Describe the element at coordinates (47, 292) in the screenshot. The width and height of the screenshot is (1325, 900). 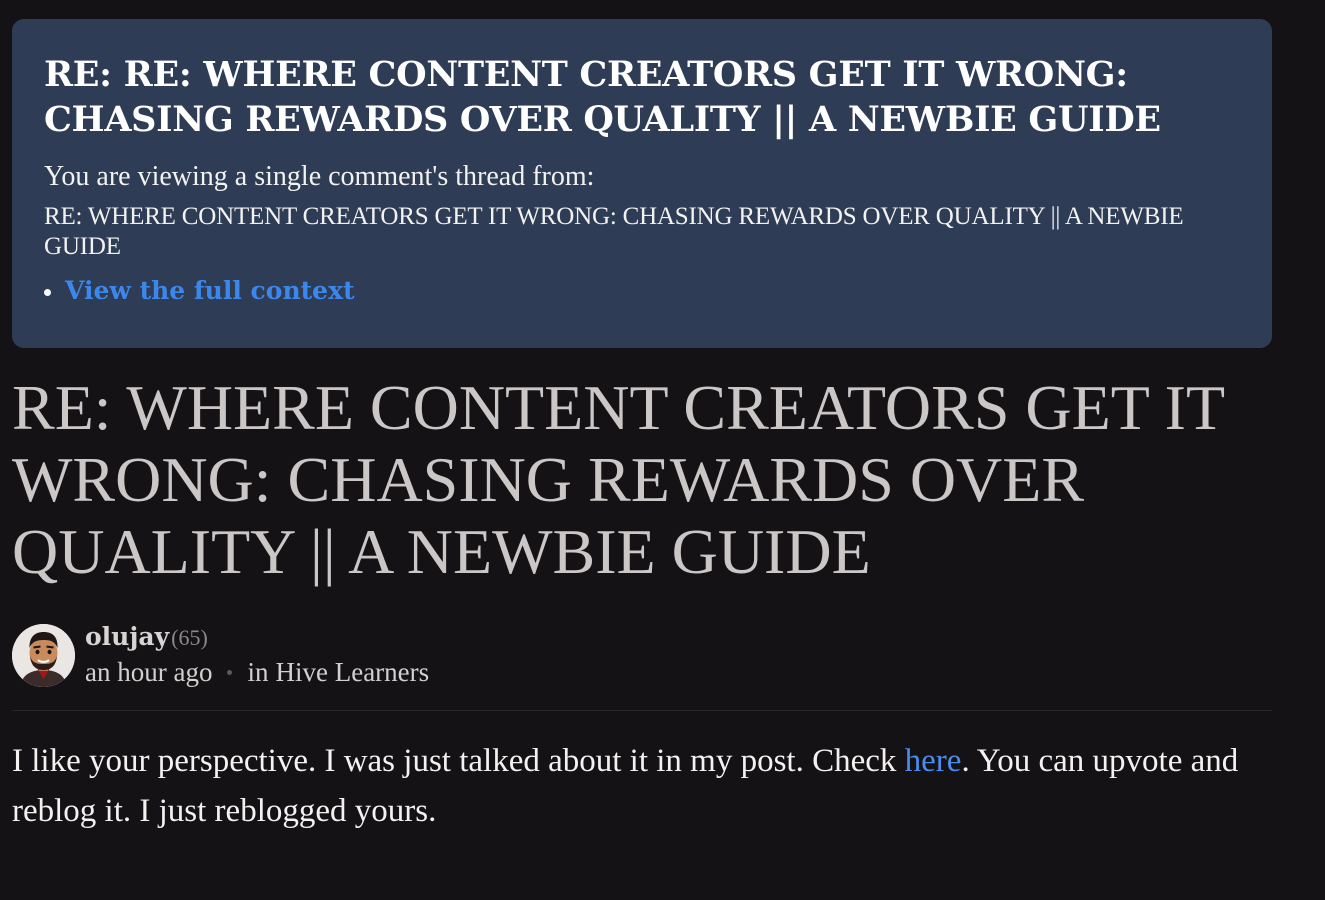
I see `bullet-icon` at that location.